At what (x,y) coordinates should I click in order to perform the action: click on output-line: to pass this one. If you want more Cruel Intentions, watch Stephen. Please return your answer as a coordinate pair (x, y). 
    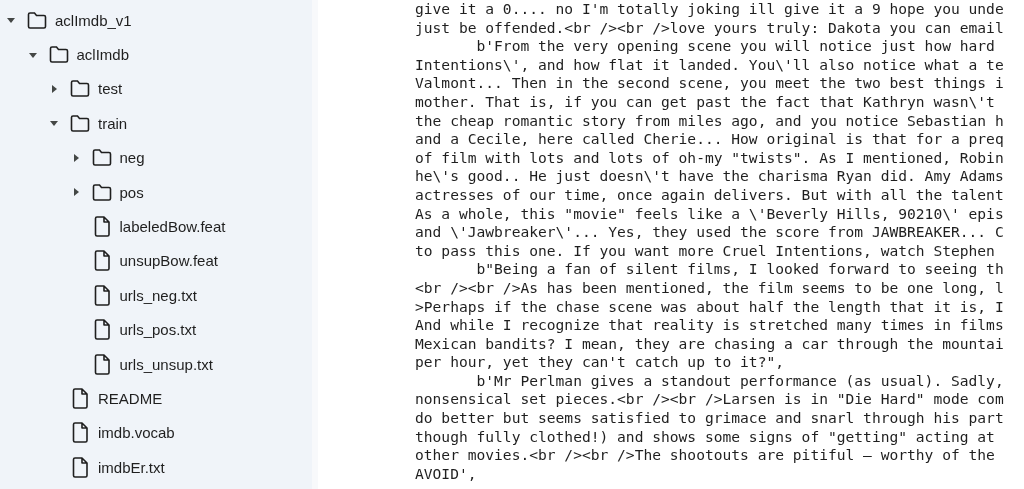
    Looking at the image, I should click on (705, 250).